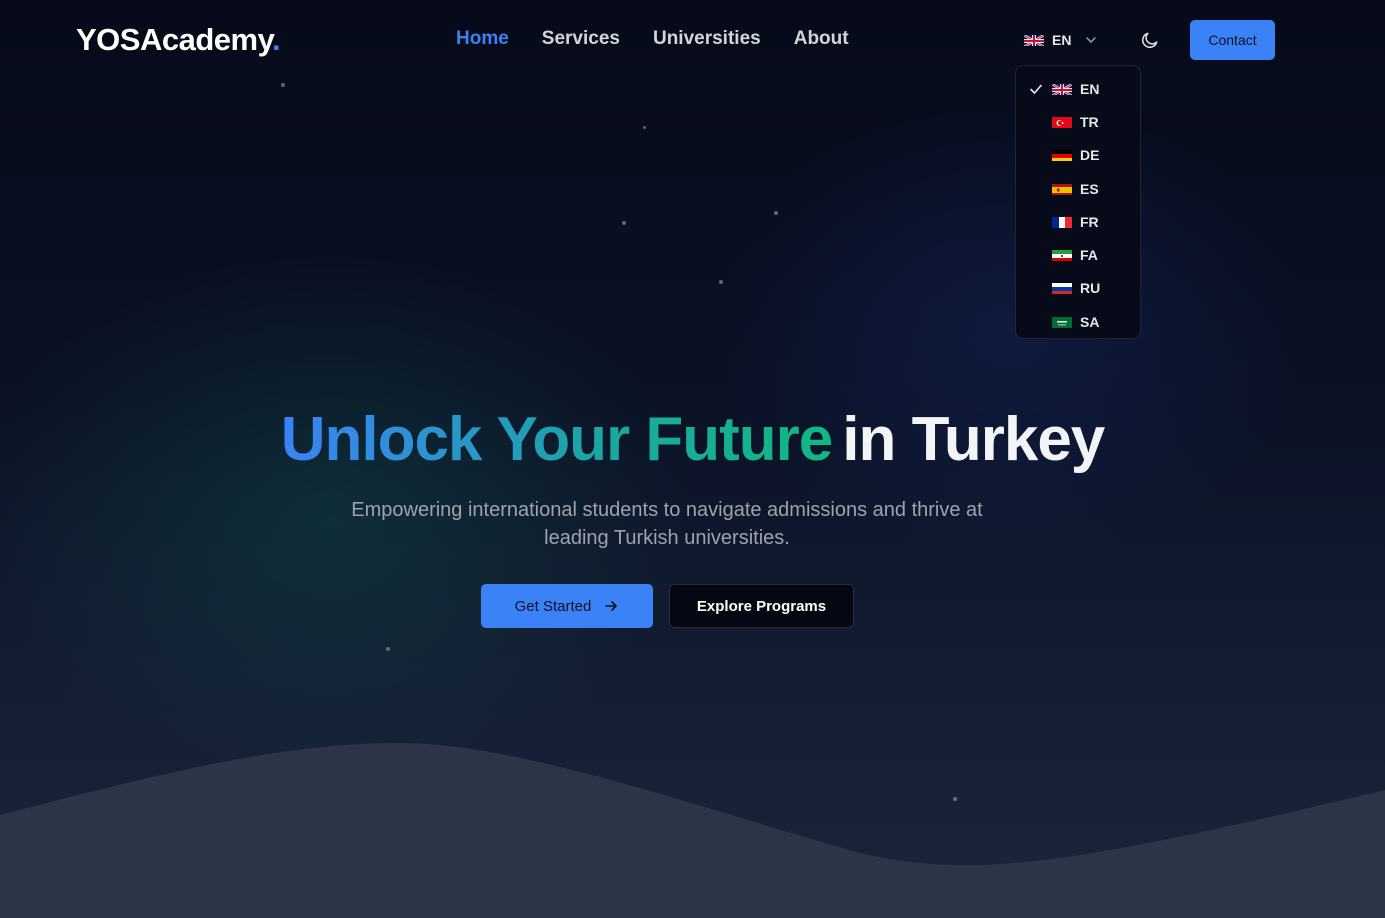 Image resolution: width=1385 pixels, height=918 pixels. What do you see at coordinates (1062, 322) in the screenshot?
I see `saudi-arabia-flag-icon` at bounding box center [1062, 322].